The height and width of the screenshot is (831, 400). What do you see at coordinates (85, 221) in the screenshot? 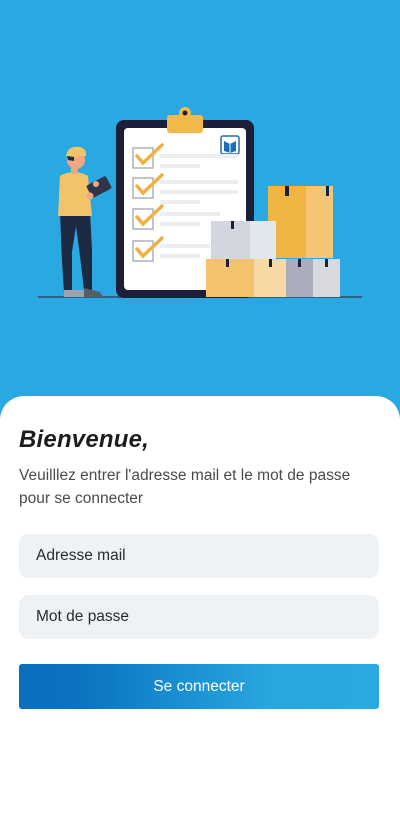
I see `delivery-person` at bounding box center [85, 221].